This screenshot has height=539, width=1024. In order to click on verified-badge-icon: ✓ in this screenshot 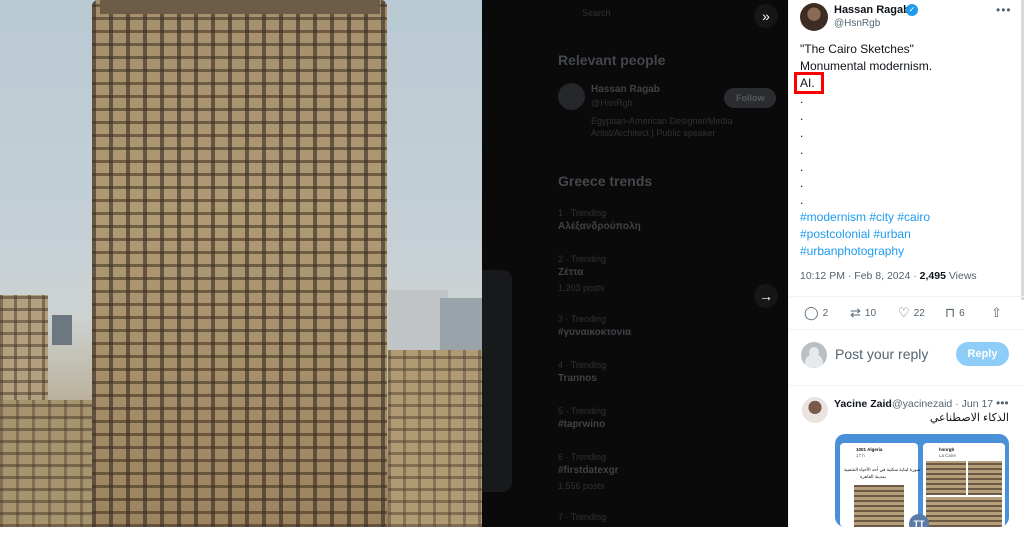, I will do `click(912, 10)`.